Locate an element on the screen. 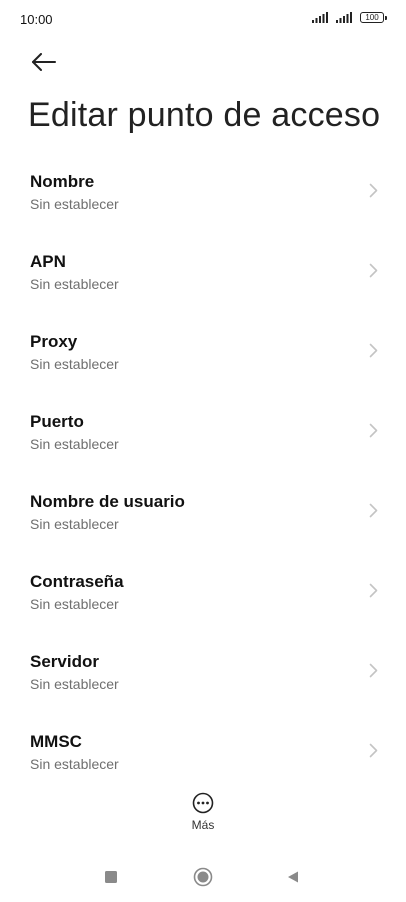 The height and width of the screenshot is (902, 406). recents-button is located at coordinates (111, 877).